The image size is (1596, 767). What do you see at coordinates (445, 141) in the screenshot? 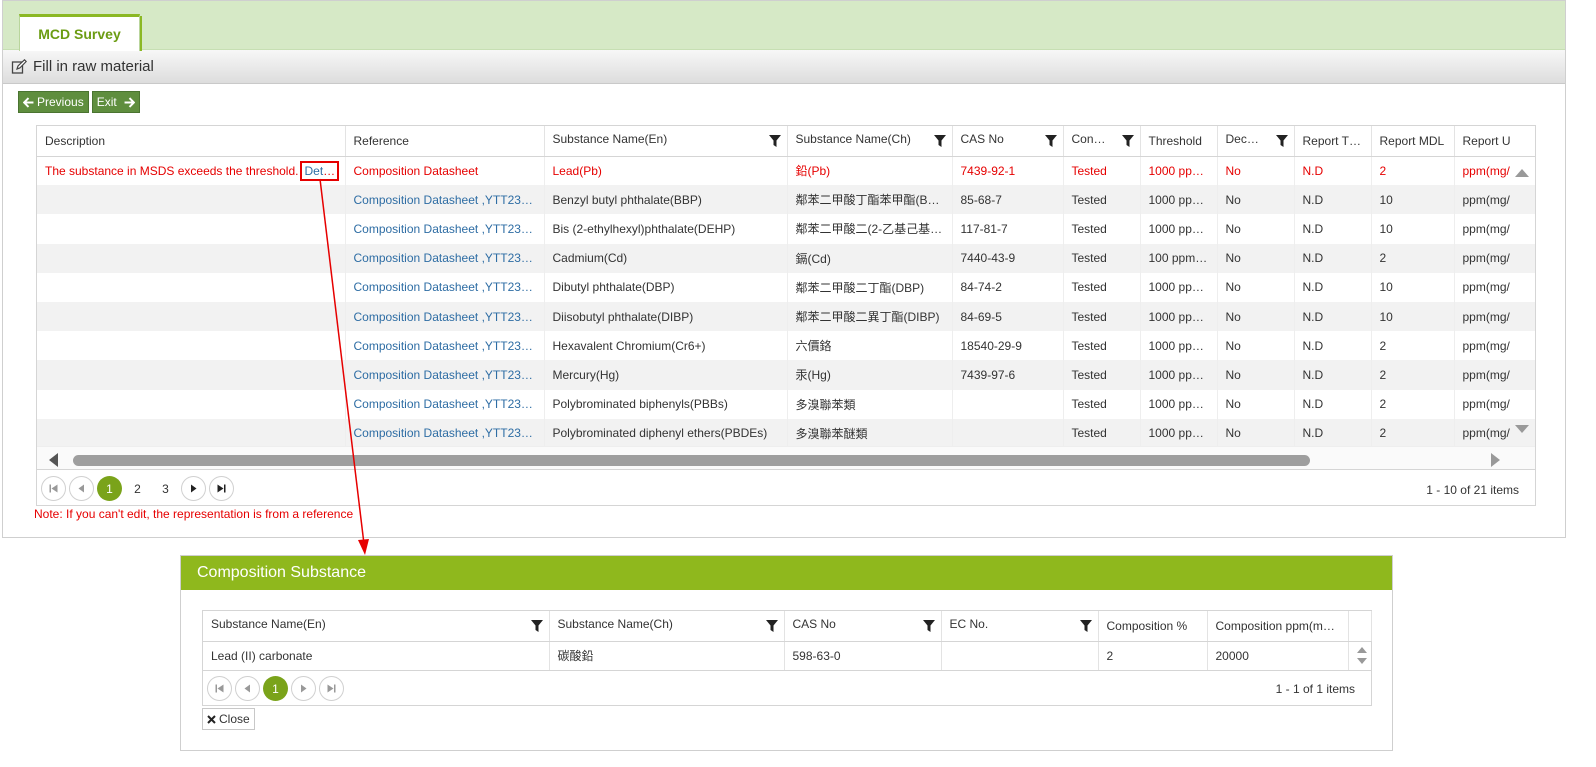
I see `col-reference: Reference` at bounding box center [445, 141].